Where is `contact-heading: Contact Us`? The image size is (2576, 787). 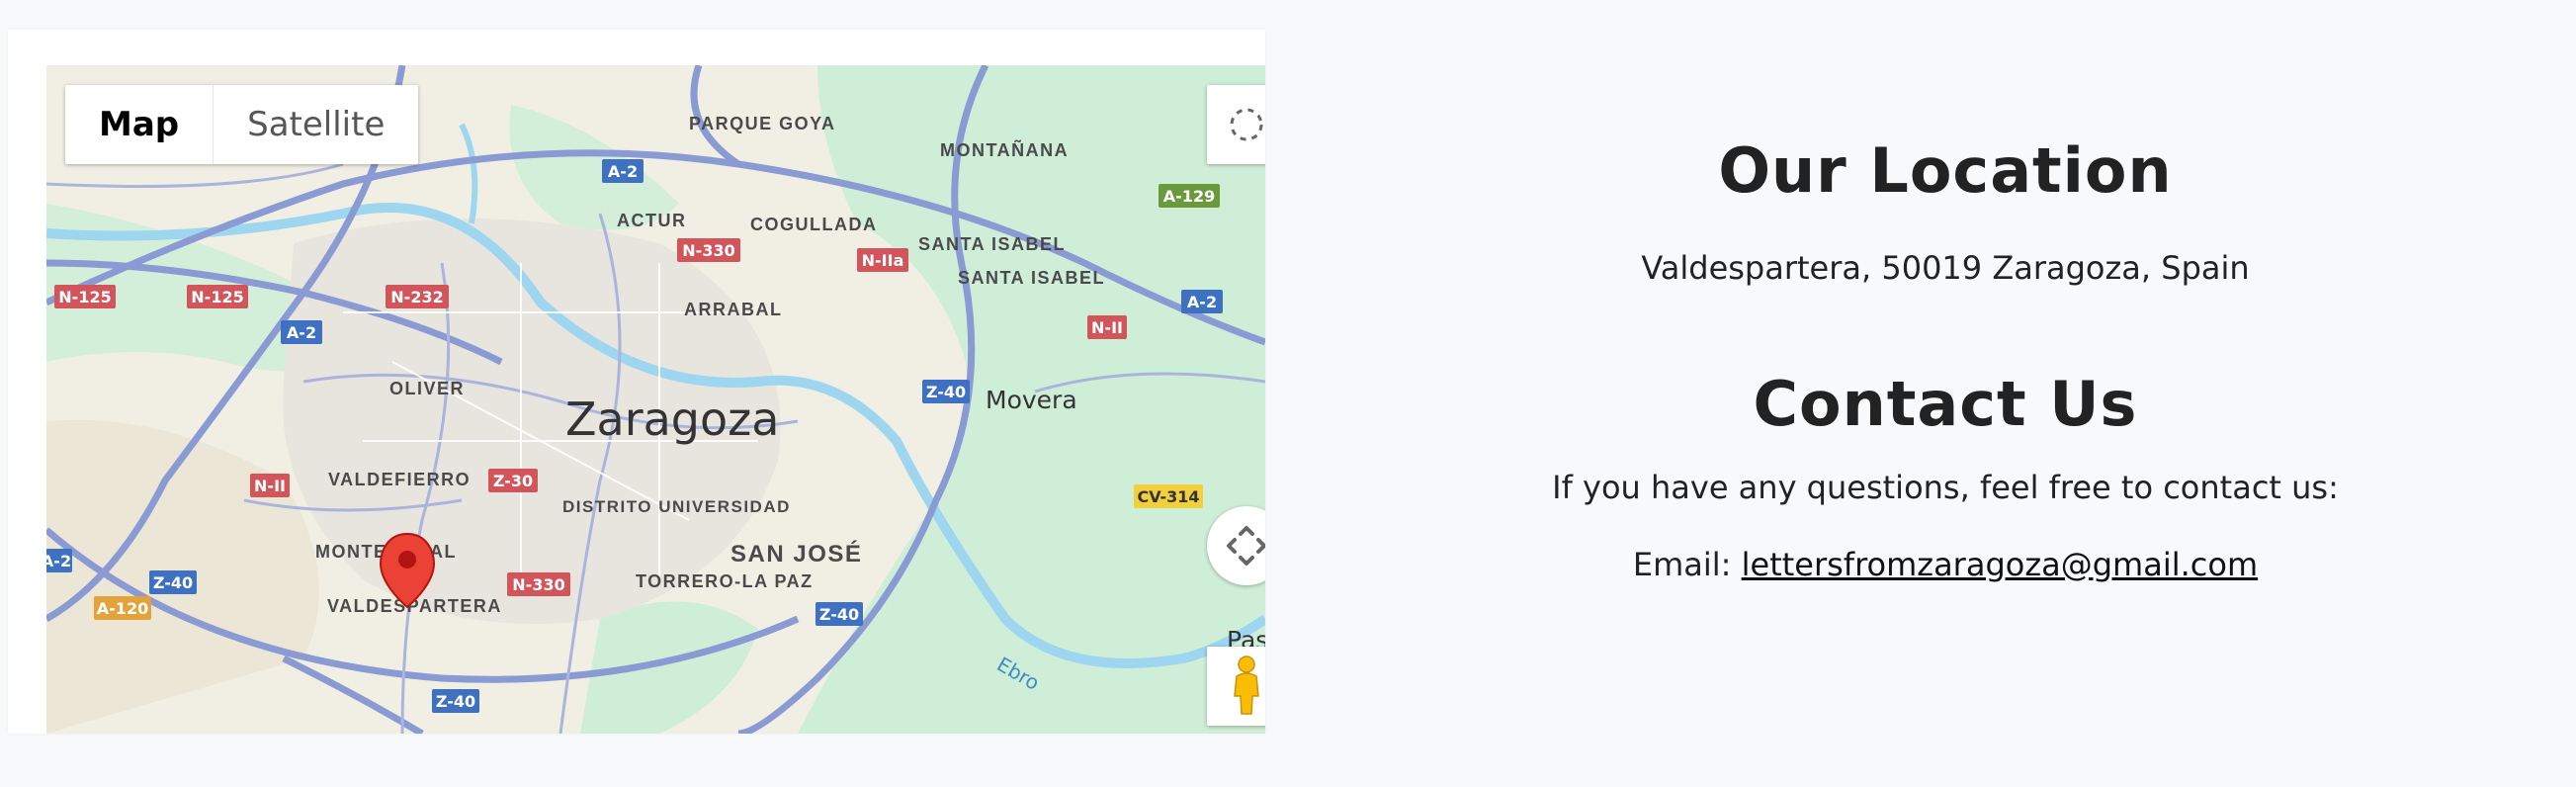
contact-heading: Contact Us is located at coordinates (1945, 404).